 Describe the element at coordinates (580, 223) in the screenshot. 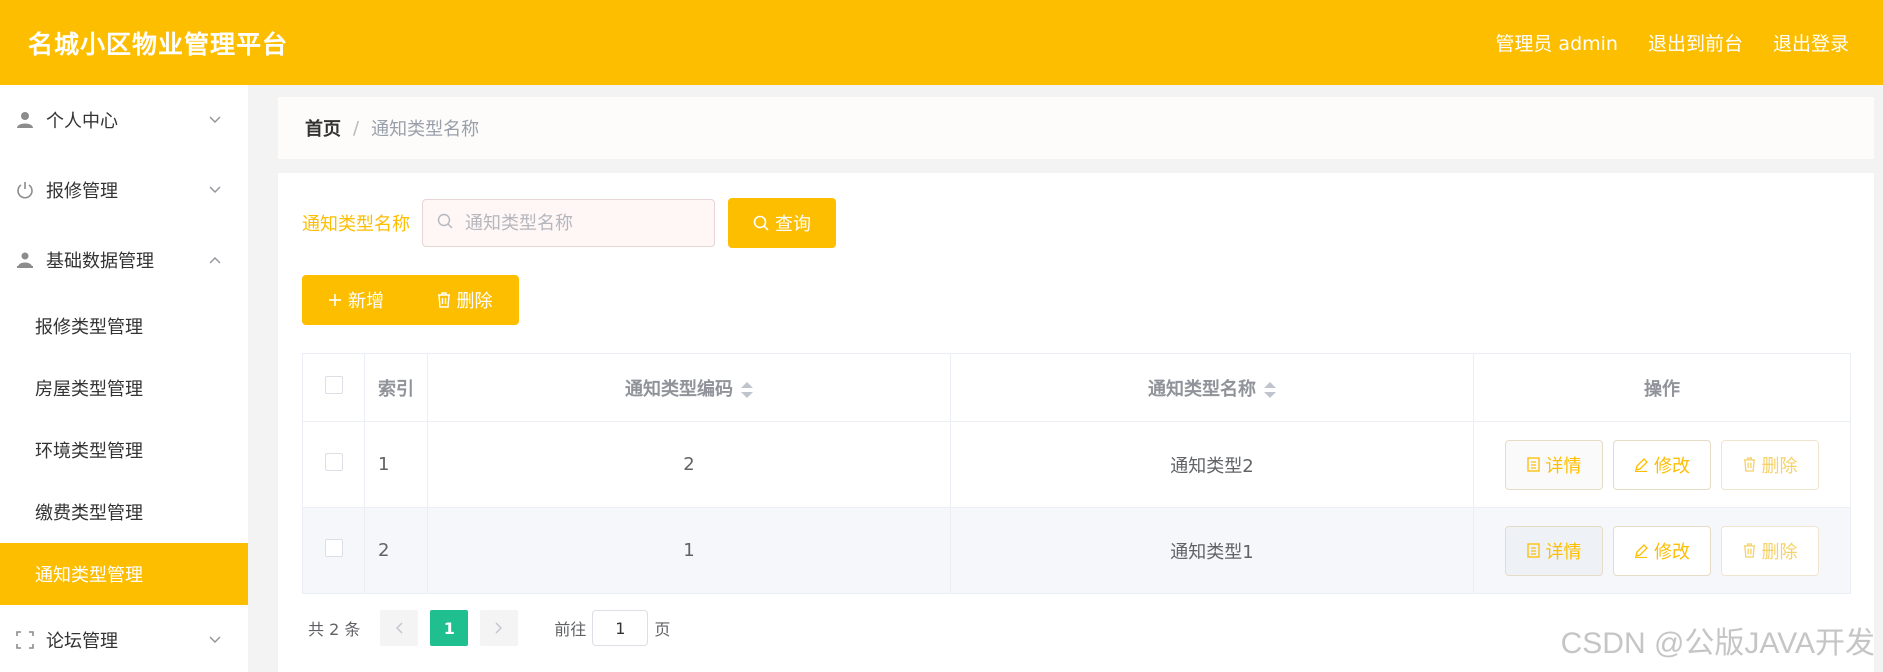

I see `search-input` at that location.